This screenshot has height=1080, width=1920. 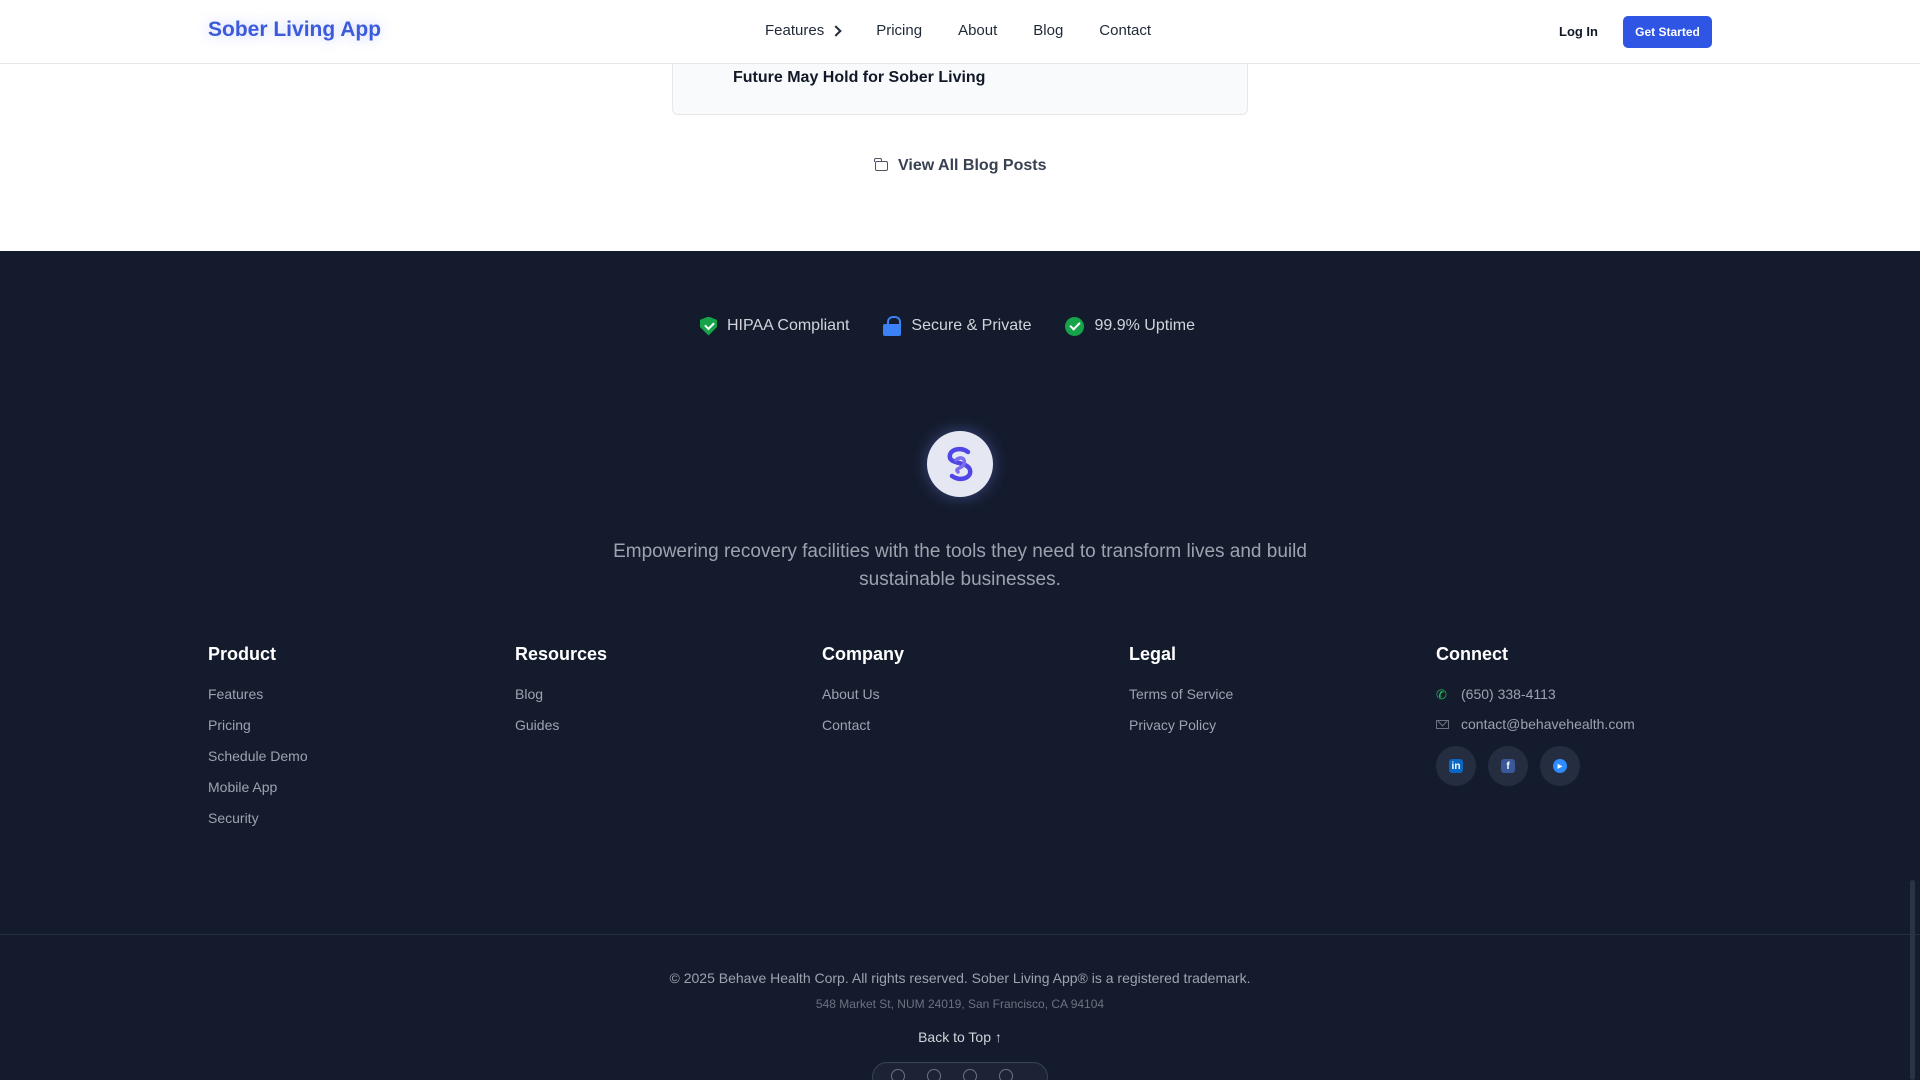 I want to click on zoom-button: ▸, so click(x=1560, y=766).